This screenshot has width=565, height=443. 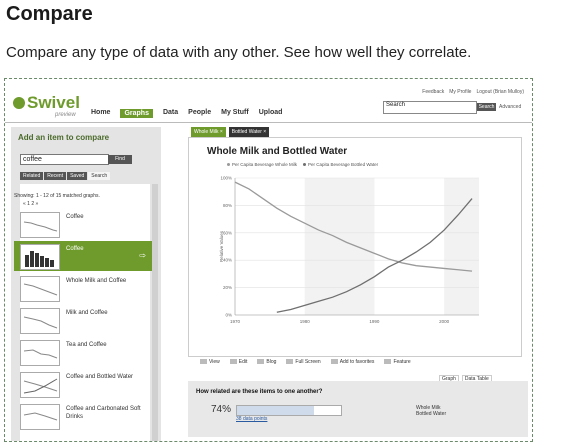 I want to click on full-screen-label: Full Screen, so click(x=308, y=362).